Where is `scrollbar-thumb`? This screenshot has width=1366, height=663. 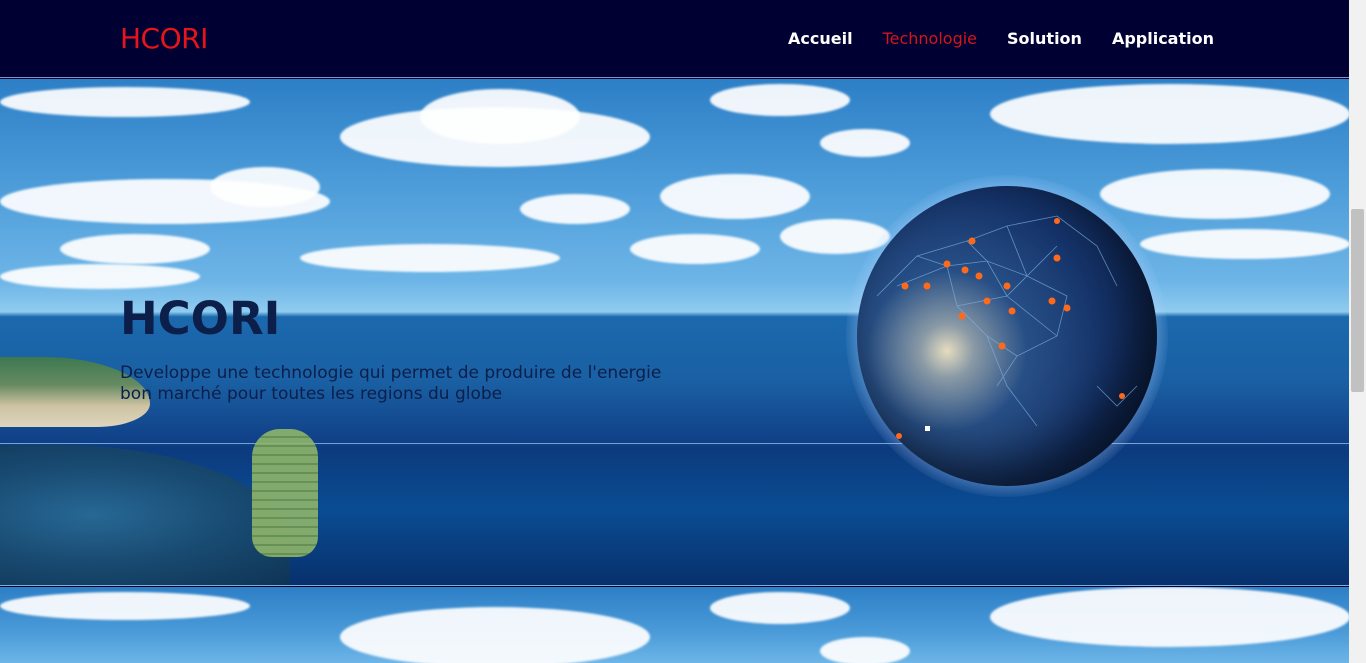 scrollbar-thumb is located at coordinates (1357, 300).